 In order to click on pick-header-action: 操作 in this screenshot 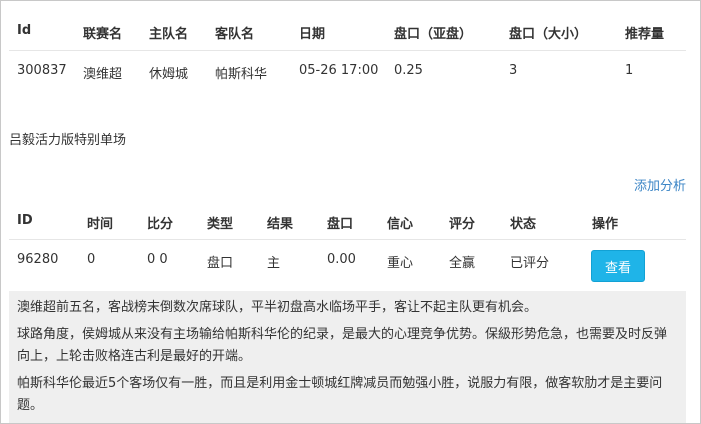, I will do `click(605, 224)`.